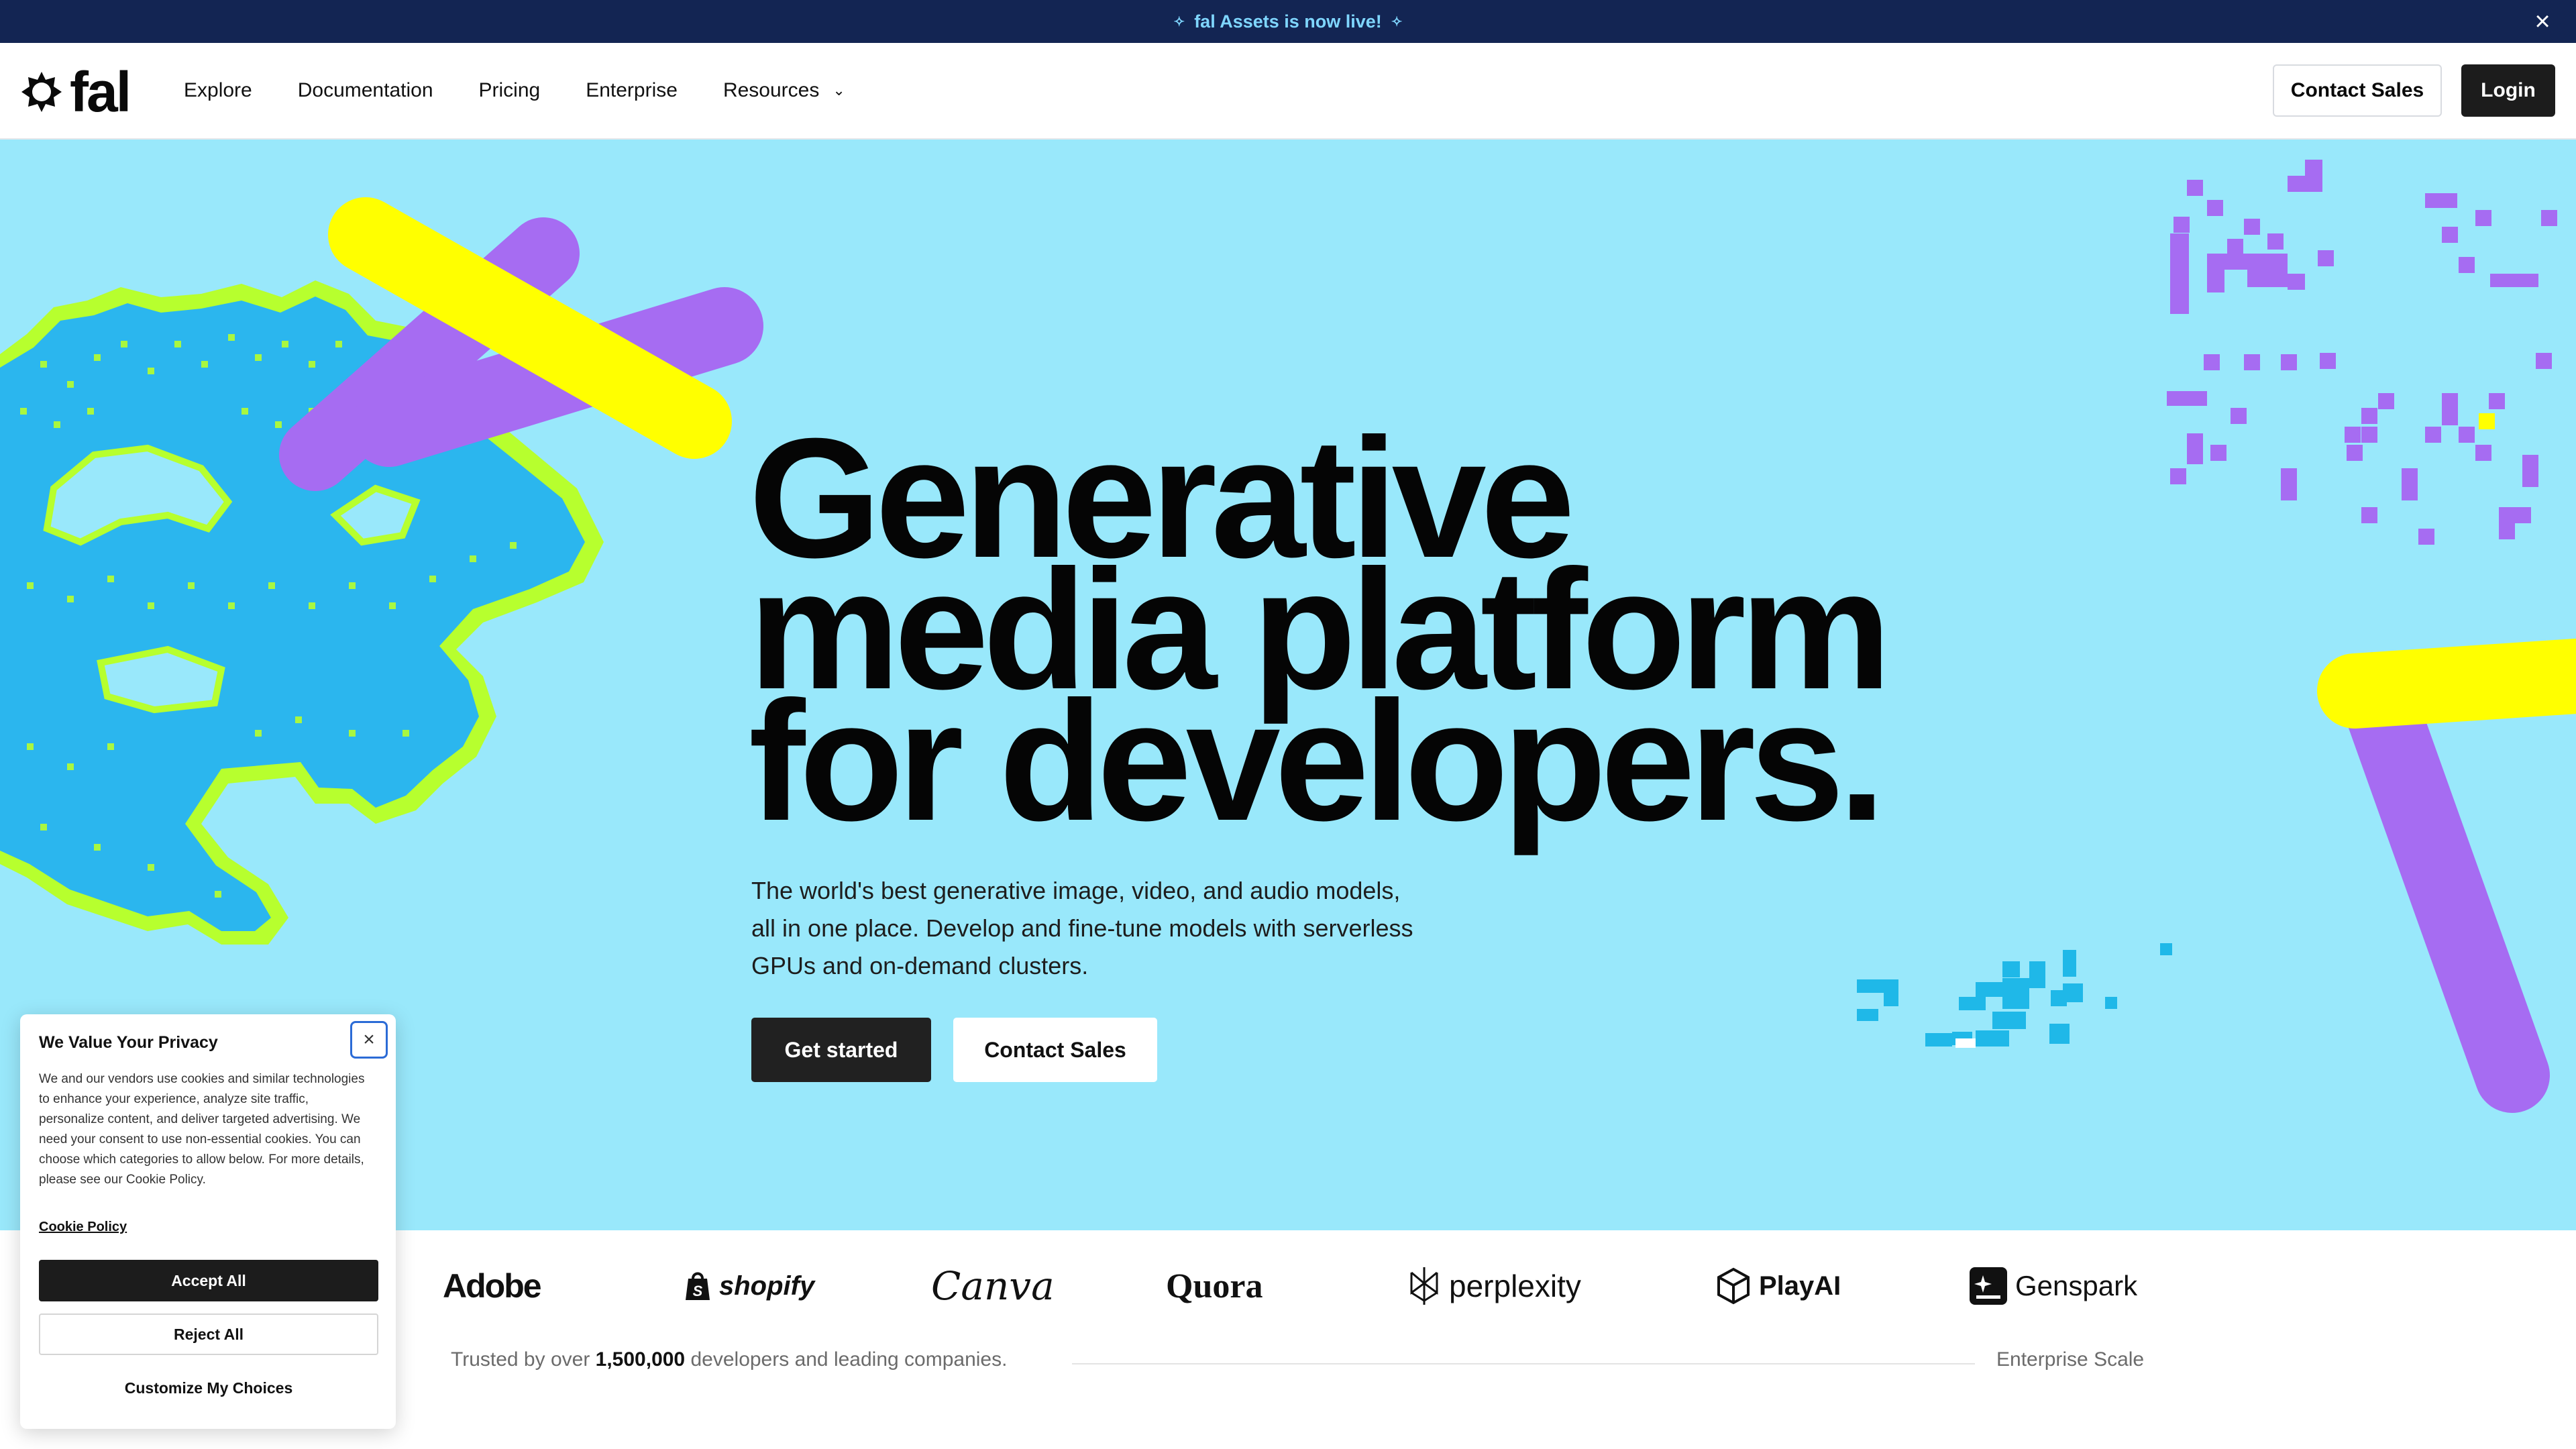 The width and height of the screenshot is (2576, 1449). I want to click on perplexity-wordmark: perplexity, so click(1515, 1286).